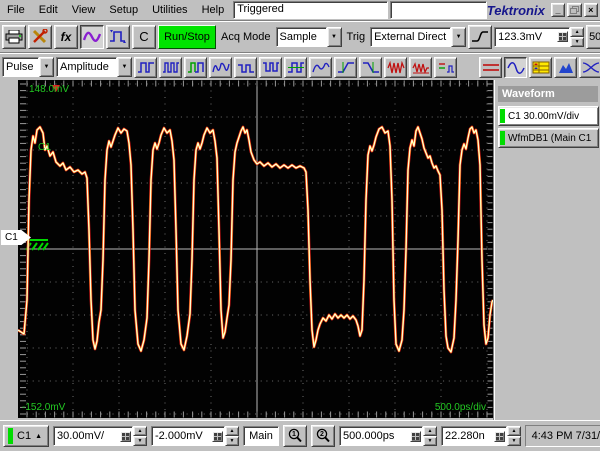 The height and width of the screenshot is (451, 600). I want to click on trig-level-up-icon: ▲, so click(577, 31).